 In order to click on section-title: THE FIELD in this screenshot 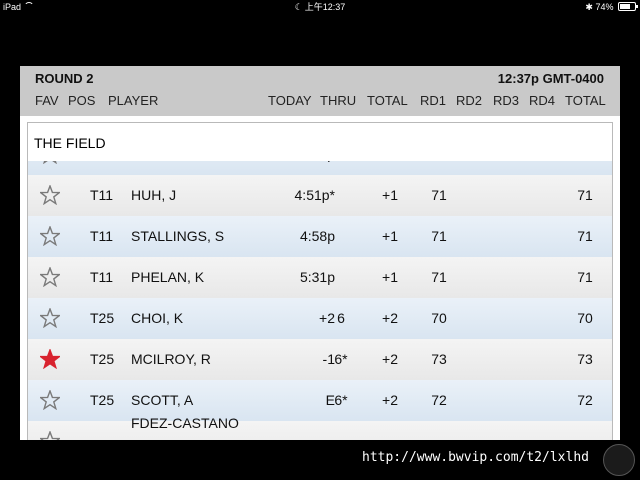, I will do `click(70, 143)`.